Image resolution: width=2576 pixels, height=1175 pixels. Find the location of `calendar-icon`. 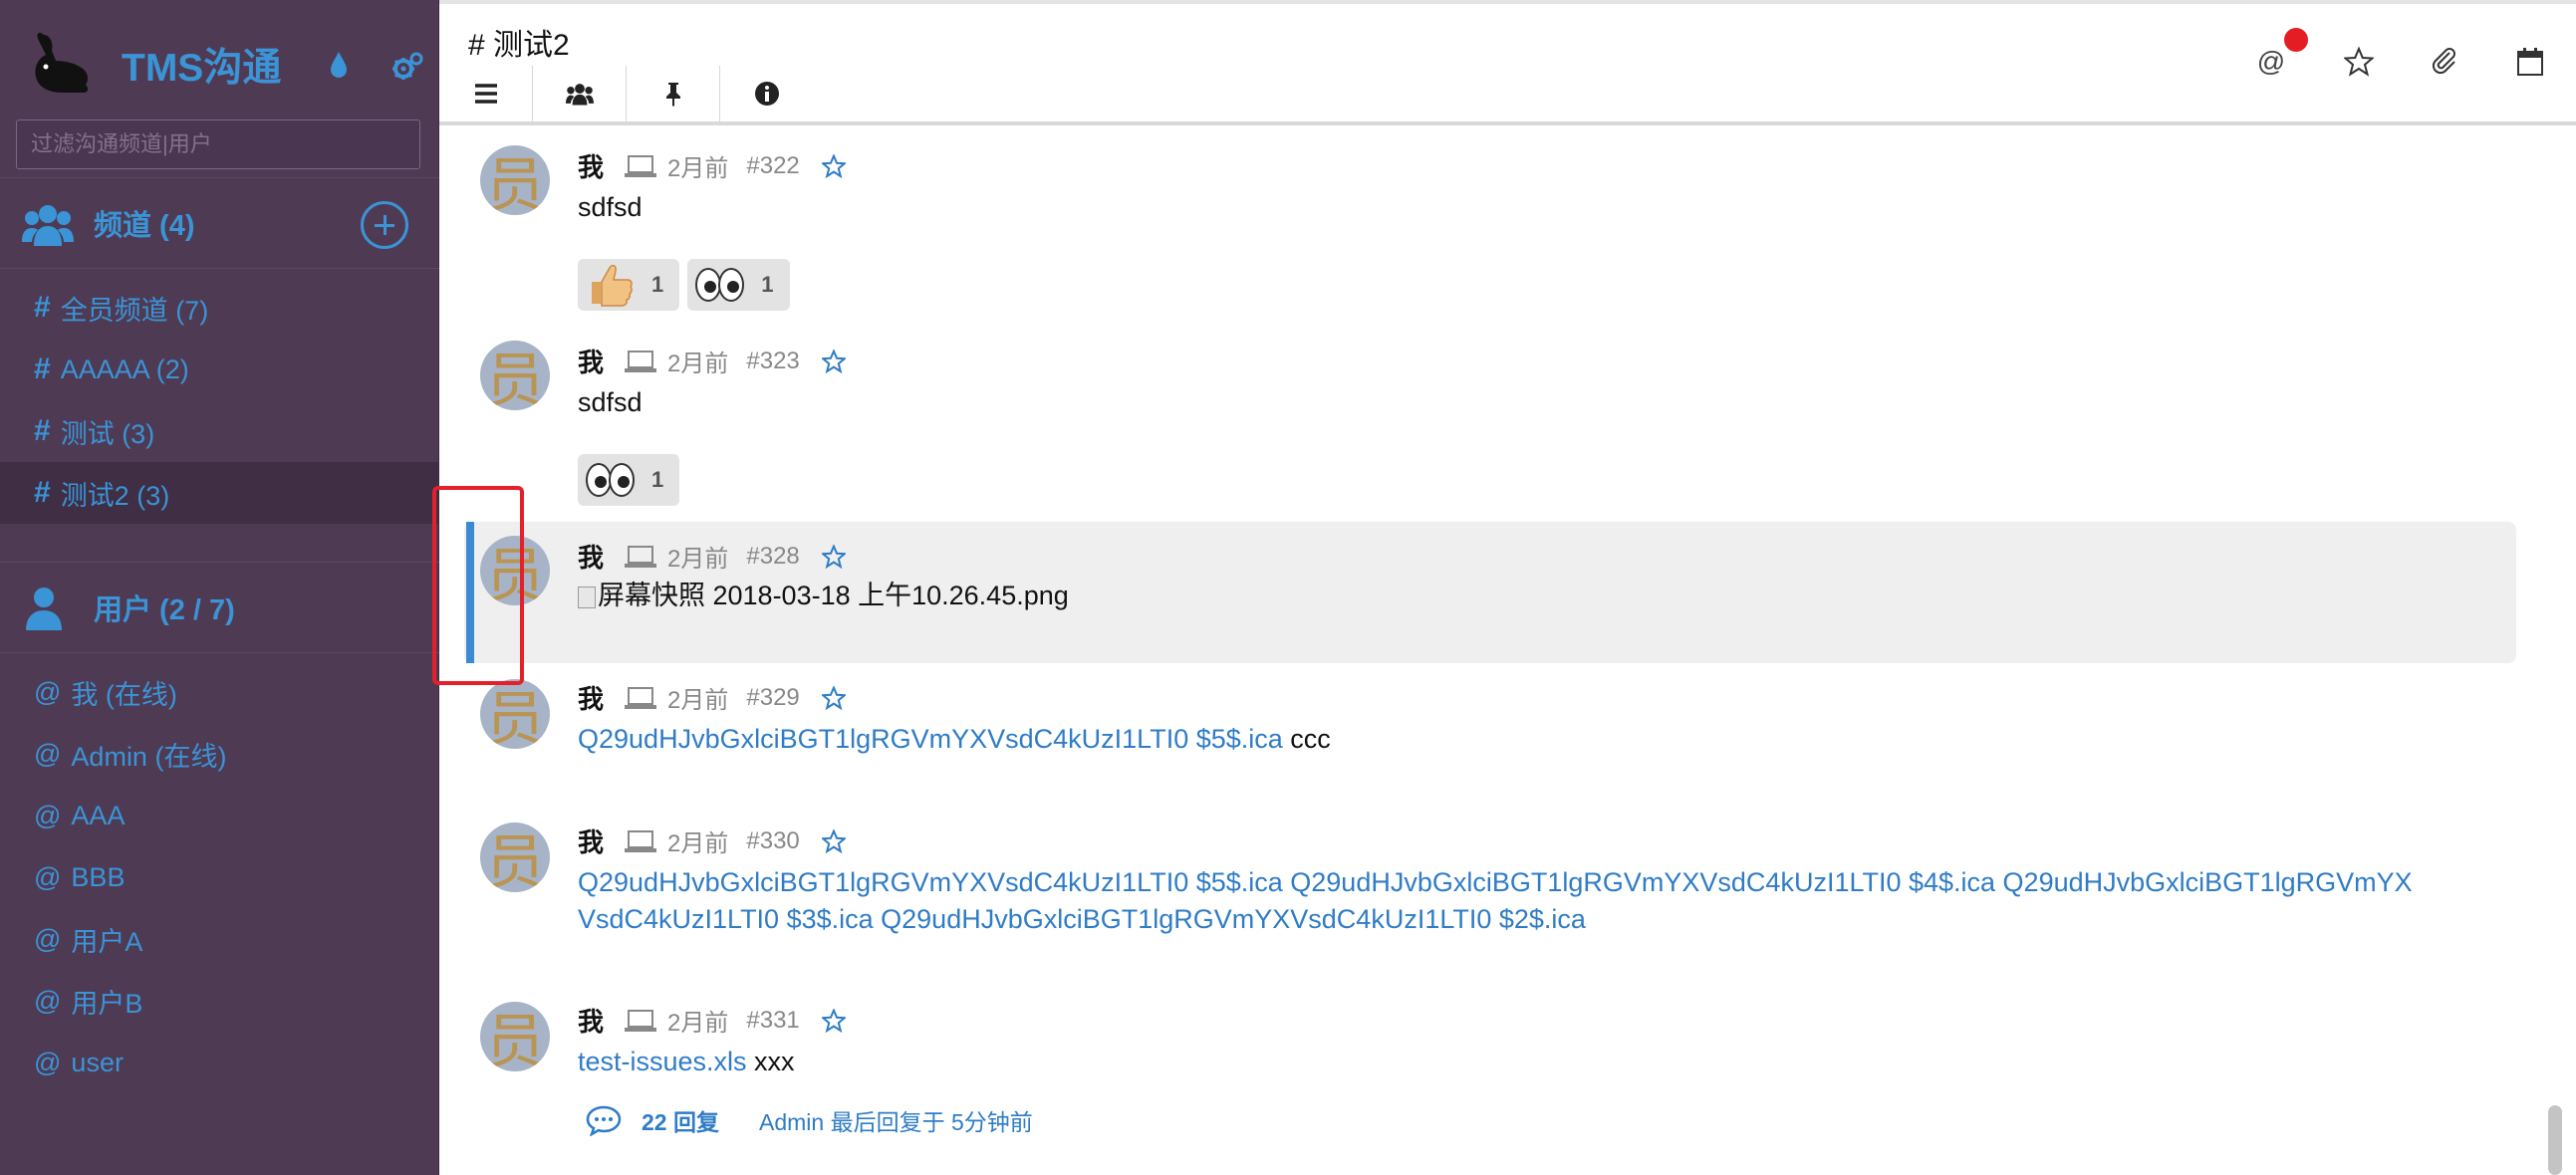

calendar-icon is located at coordinates (2530, 62).